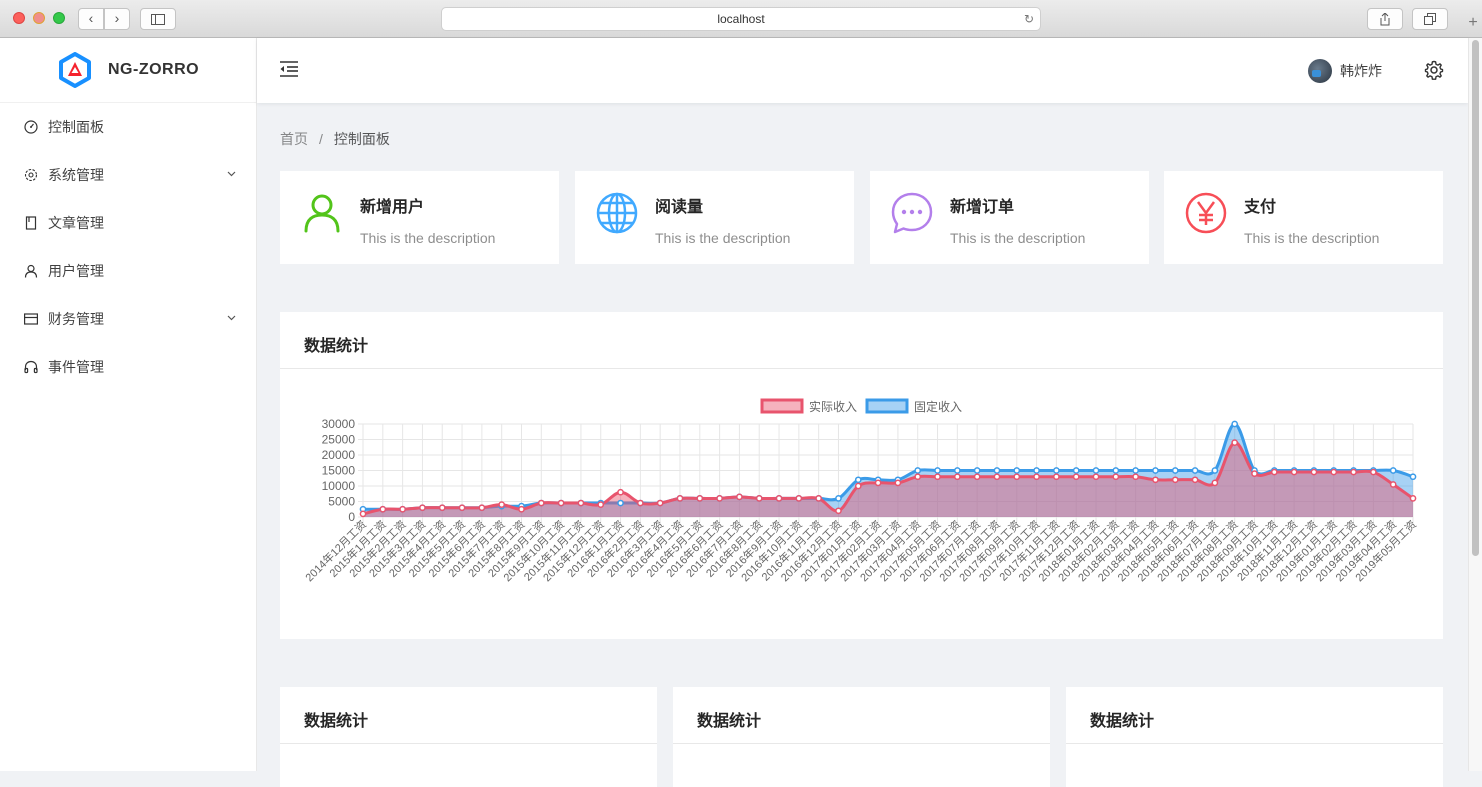 This screenshot has height=787, width=1482. Describe the element at coordinates (1254, 737) in the screenshot. I see `statistics-card-bottom-3: 数据统计` at that location.